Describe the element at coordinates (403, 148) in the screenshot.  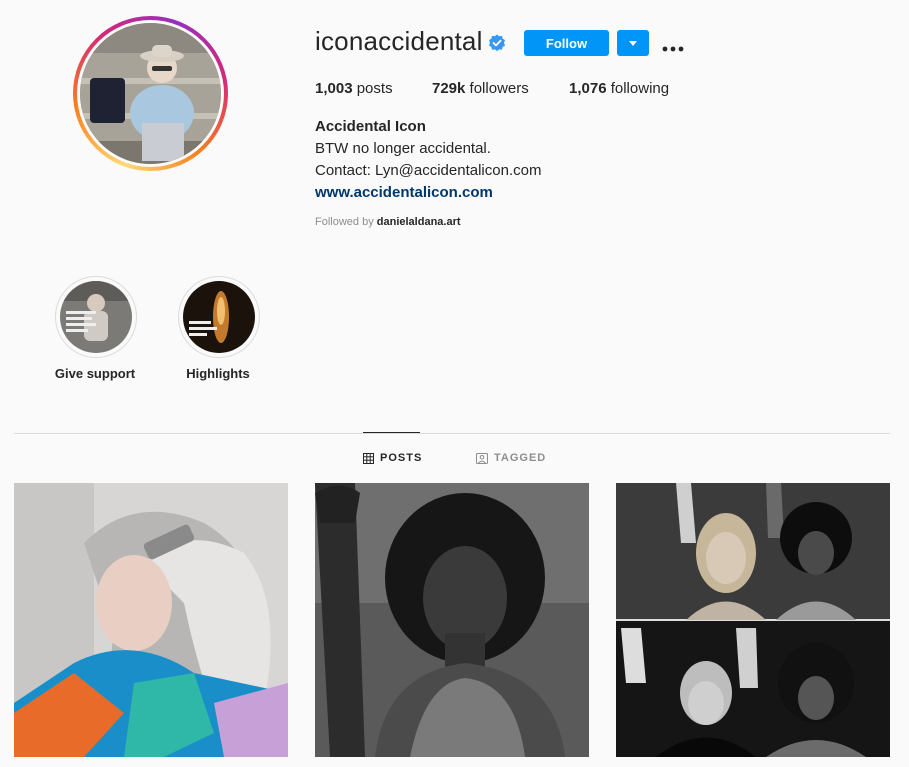
I see `bio-line: BTW no longer accidental.` at that location.